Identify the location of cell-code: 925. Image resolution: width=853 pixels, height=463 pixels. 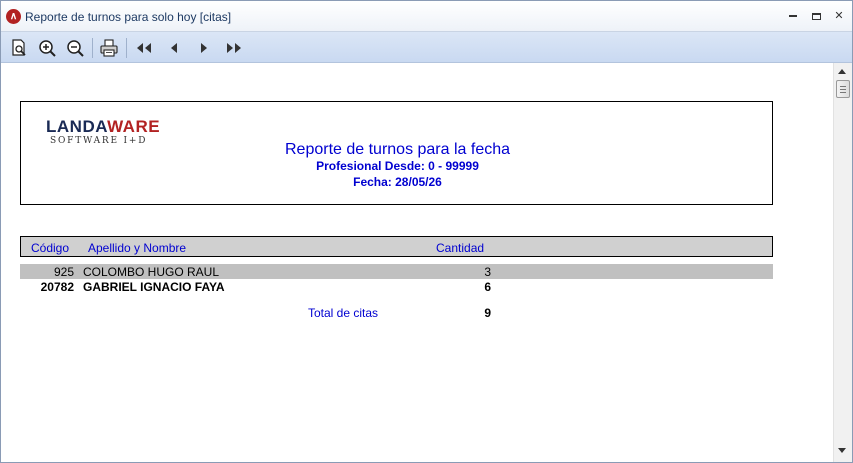
(63, 272).